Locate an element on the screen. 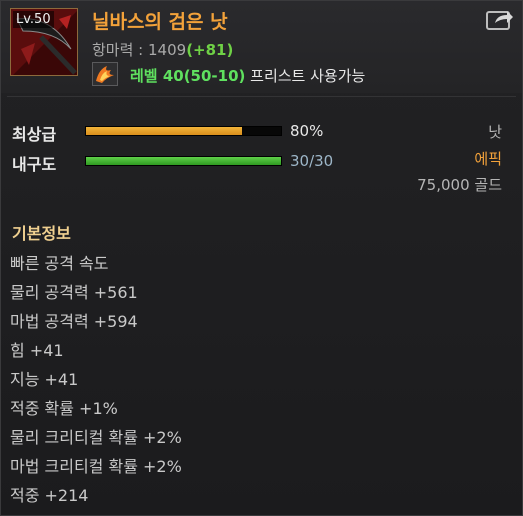  quality-bar-fill is located at coordinates (164, 131).